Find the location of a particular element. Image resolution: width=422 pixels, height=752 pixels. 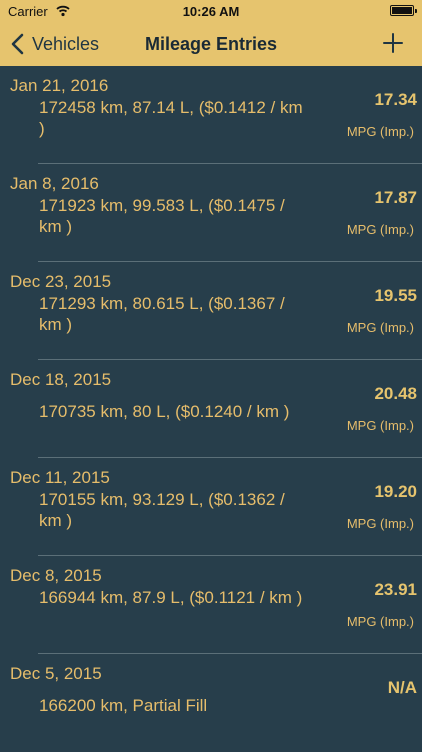

entry-date: Dec 23, 2015 is located at coordinates (61, 281).